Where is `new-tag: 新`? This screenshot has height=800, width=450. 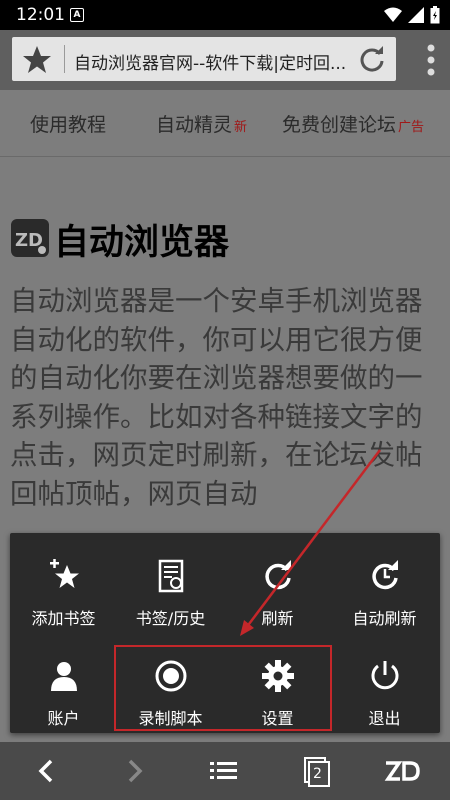 new-tag: 新 is located at coordinates (241, 127).